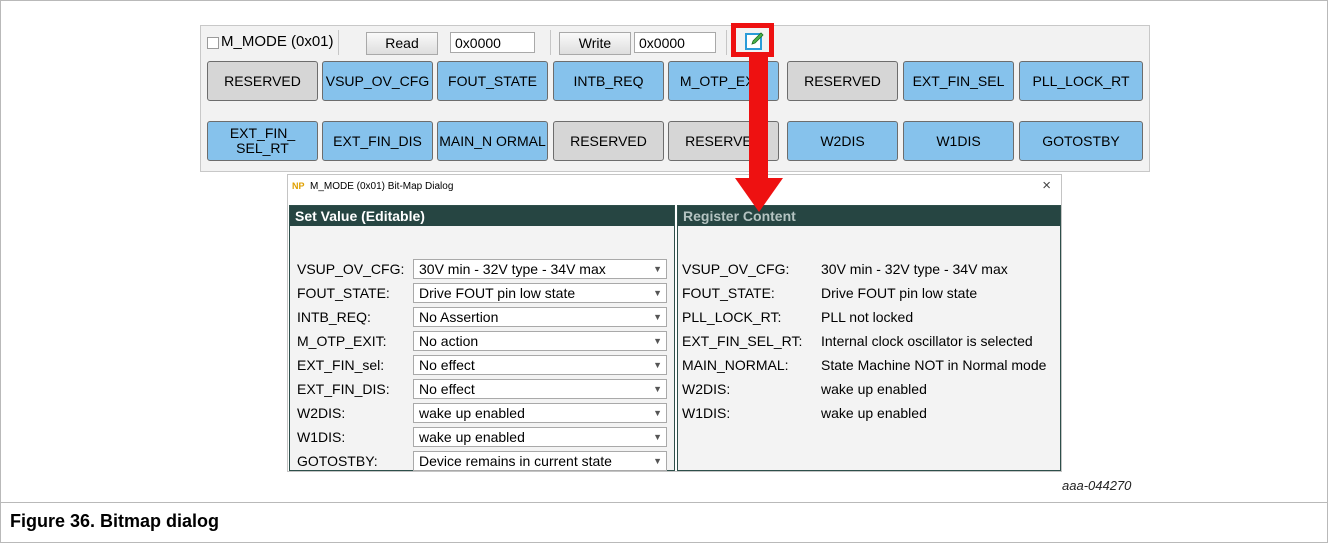  Describe the element at coordinates (758, 118) in the screenshot. I see `callout-arrow-shaft` at that location.